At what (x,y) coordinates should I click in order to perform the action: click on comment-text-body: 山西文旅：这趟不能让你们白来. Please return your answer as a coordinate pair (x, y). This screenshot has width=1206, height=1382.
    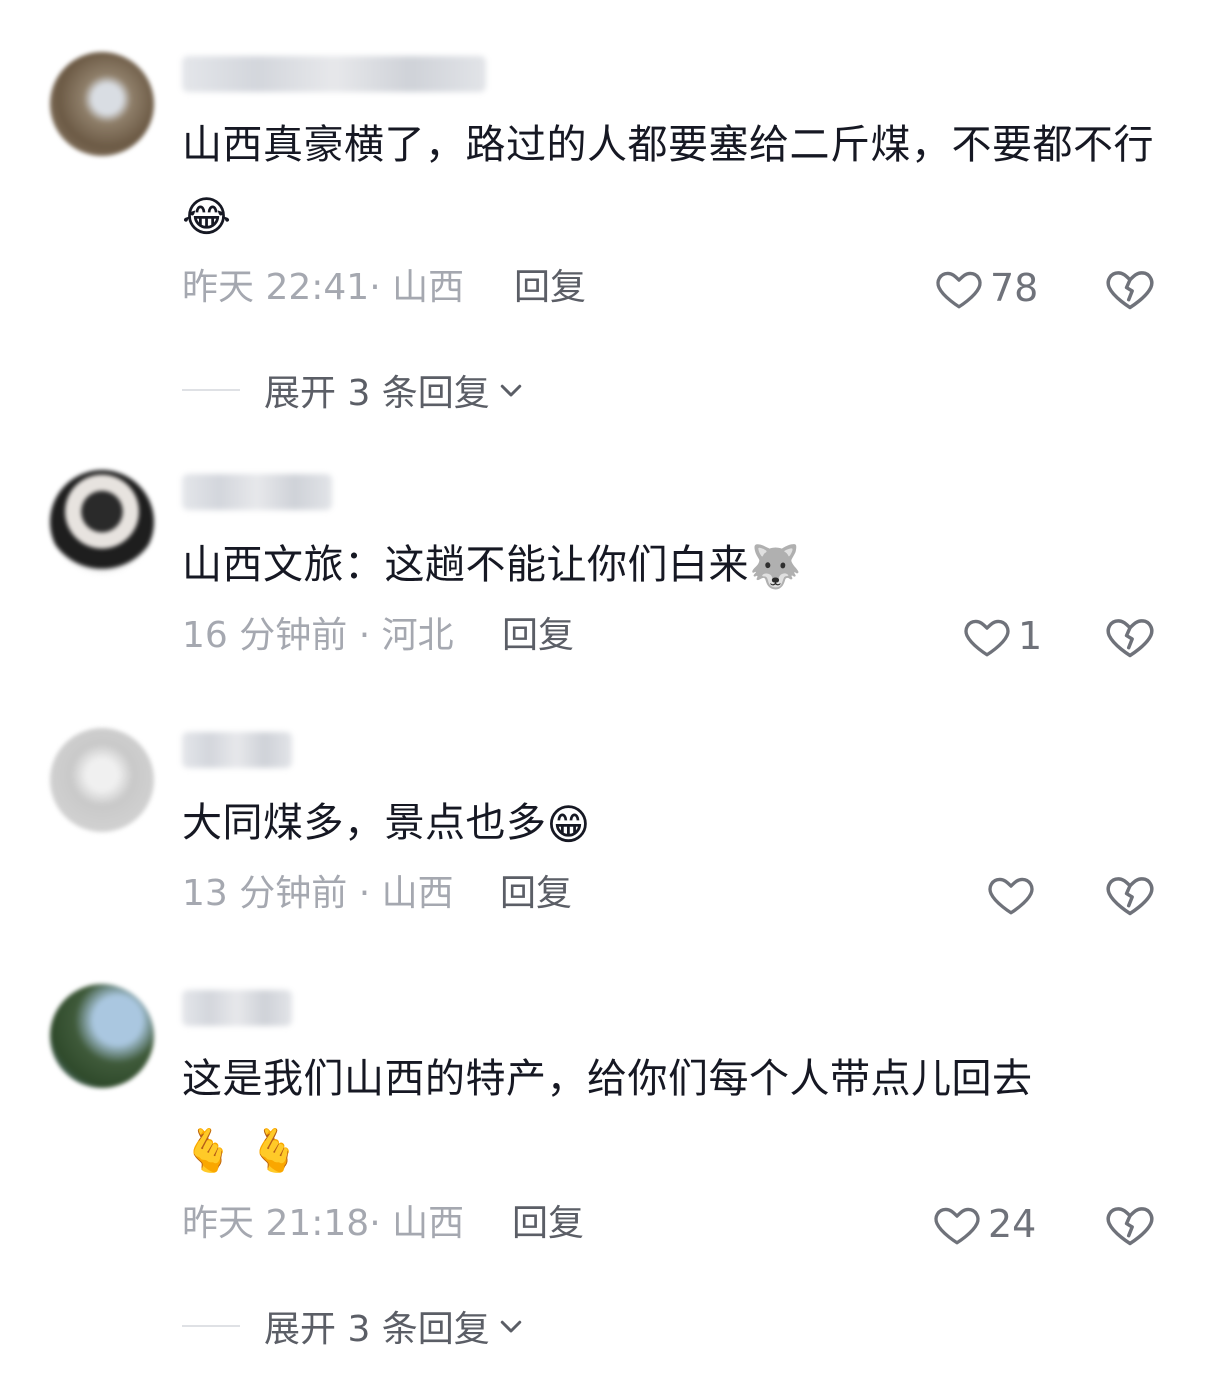
    Looking at the image, I should click on (465, 565).